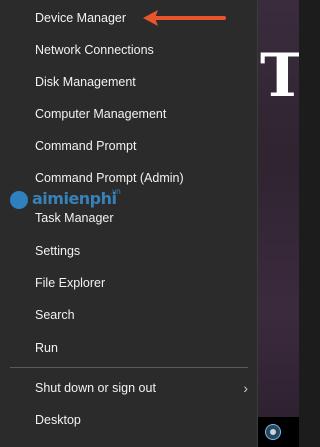  Describe the element at coordinates (129, 315) in the screenshot. I see `menu-item-search: Search` at that location.